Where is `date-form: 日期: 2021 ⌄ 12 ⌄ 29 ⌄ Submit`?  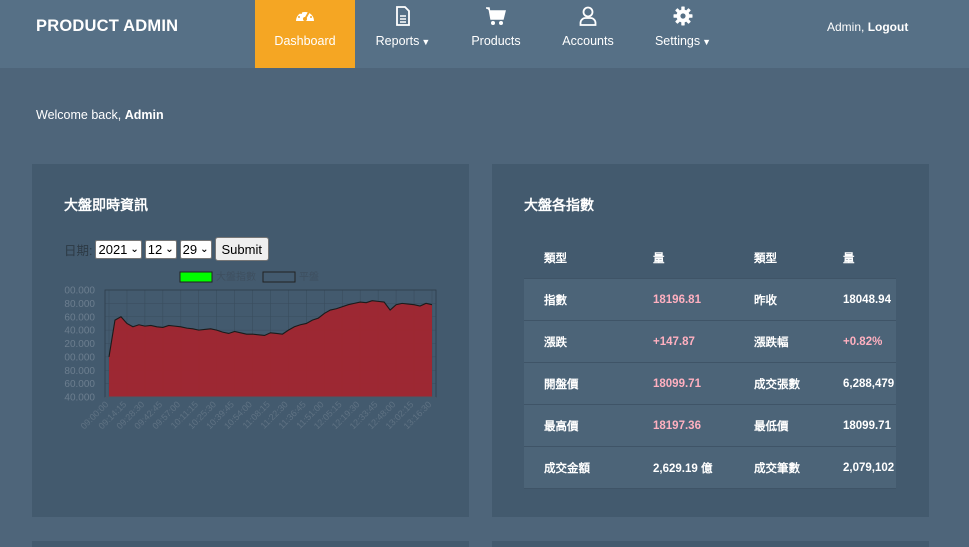 date-form: 日期: 2021 ⌄ 12 ⌄ 29 ⌄ Submit is located at coordinates (166, 249).